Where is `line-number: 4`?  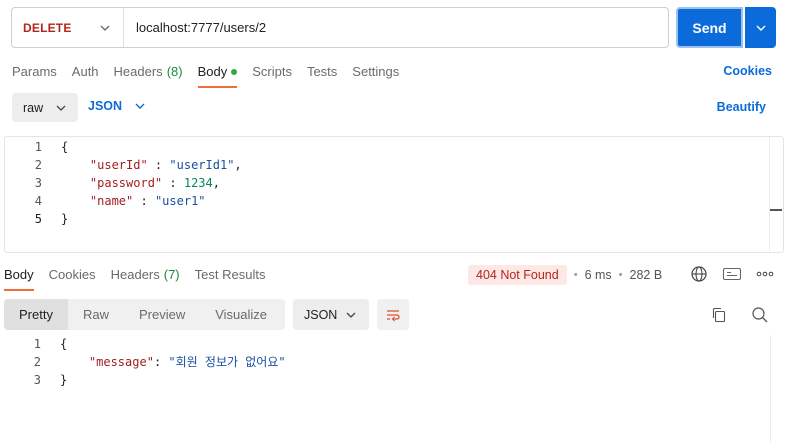 line-number: 4 is located at coordinates (38, 201).